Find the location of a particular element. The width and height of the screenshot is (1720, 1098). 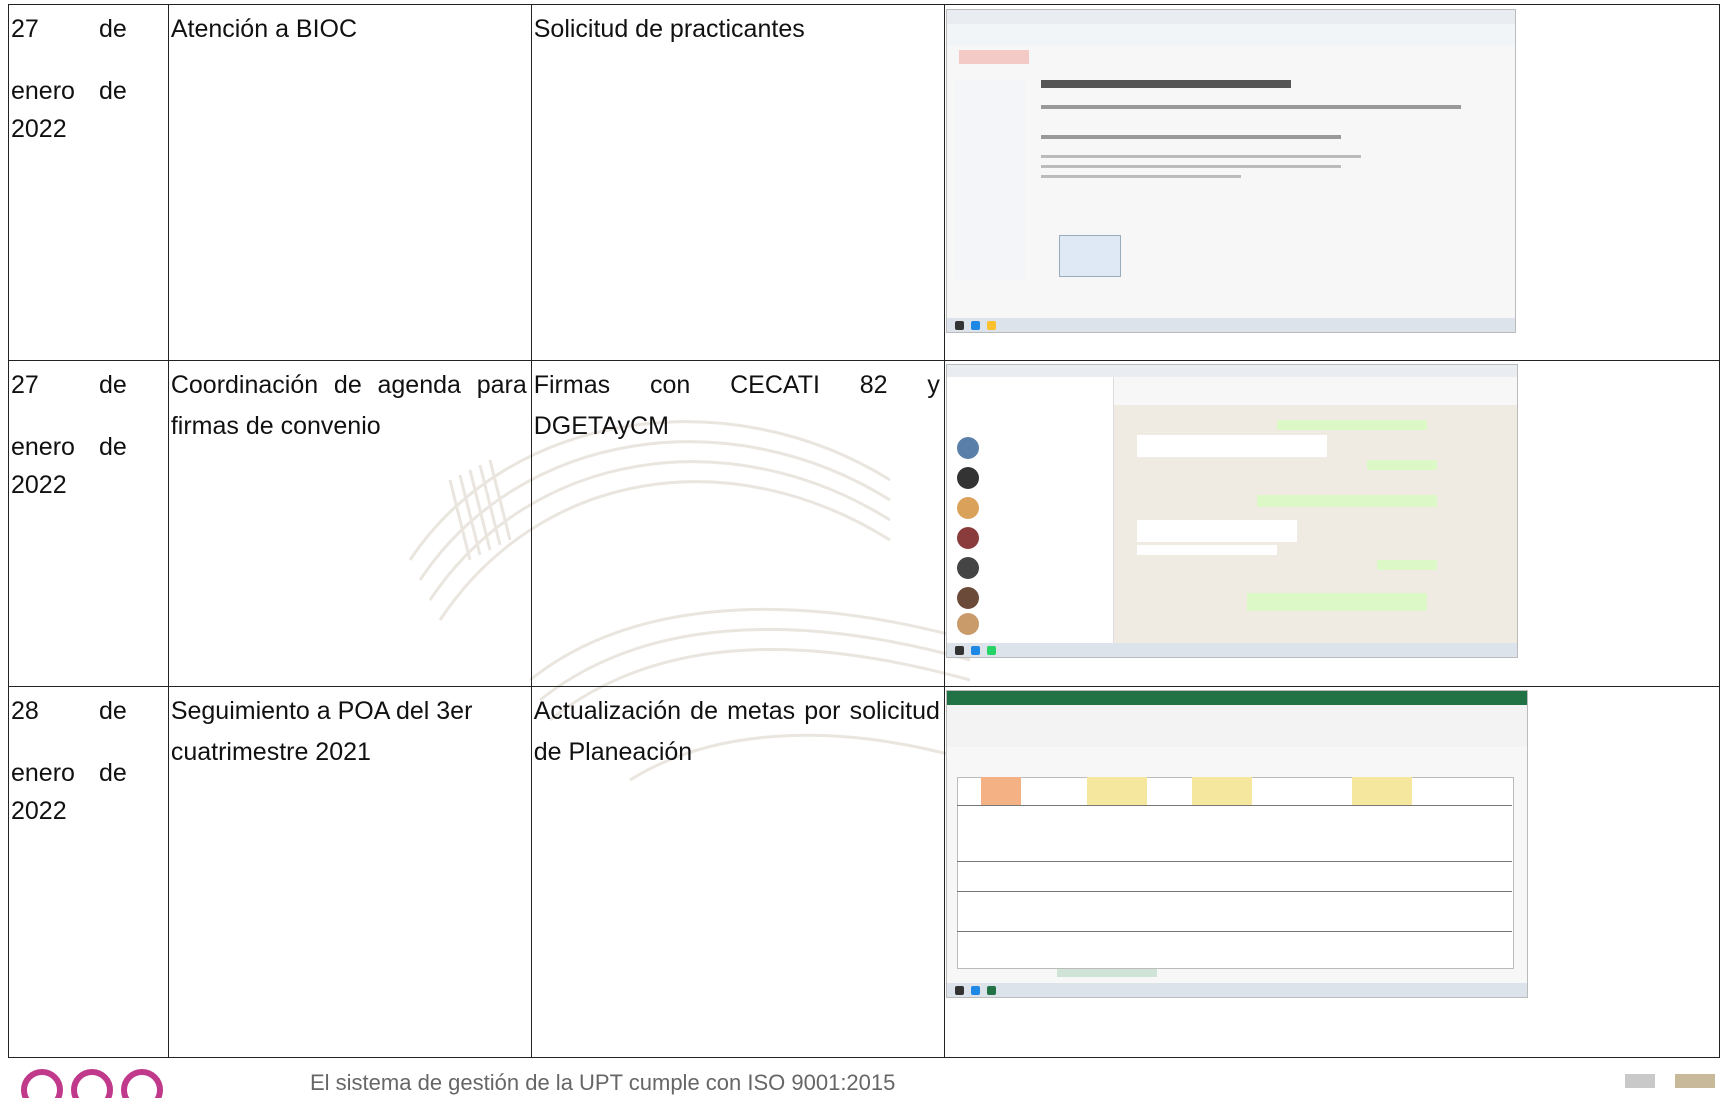

whatsapp-screenshot is located at coordinates (1231, 511).